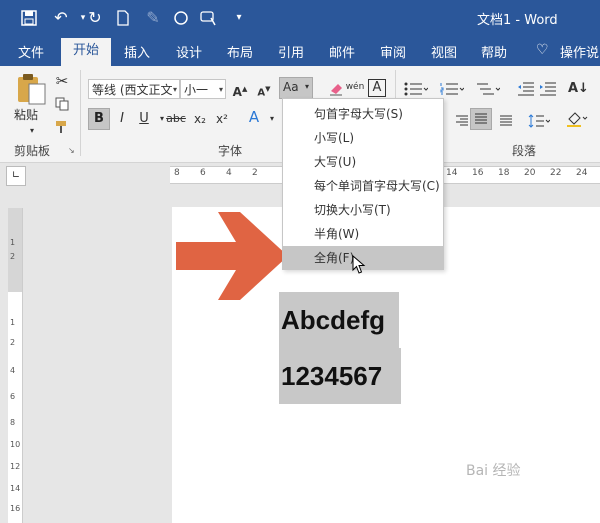  I want to click on lightbulb-icon: ♡, so click(542, 50).